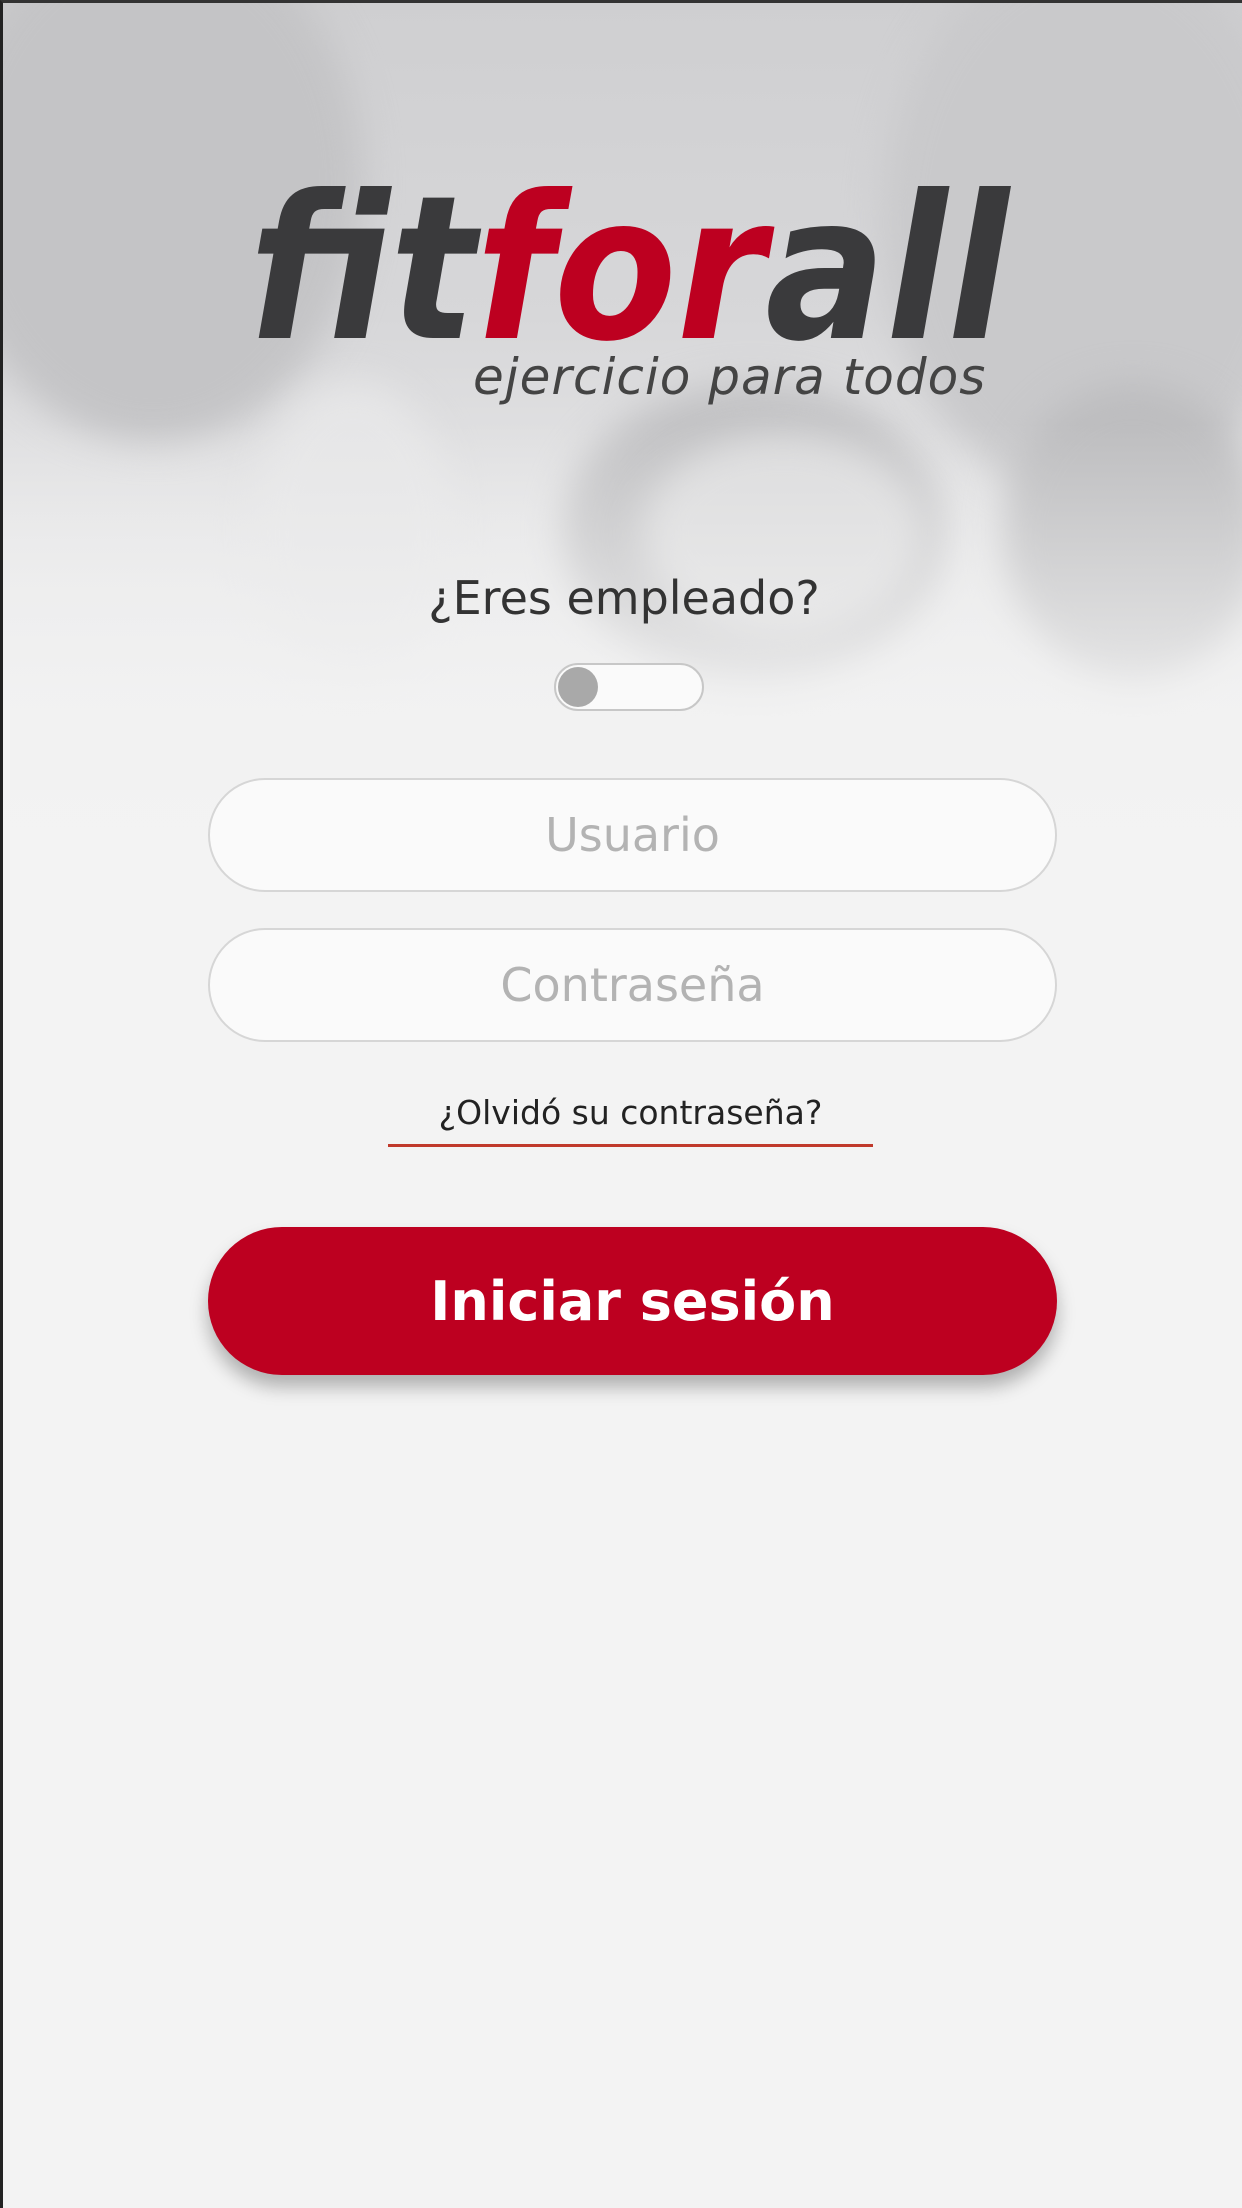  What do you see at coordinates (632, 1301) in the screenshot?
I see `login-button: Iniciar sesión` at bounding box center [632, 1301].